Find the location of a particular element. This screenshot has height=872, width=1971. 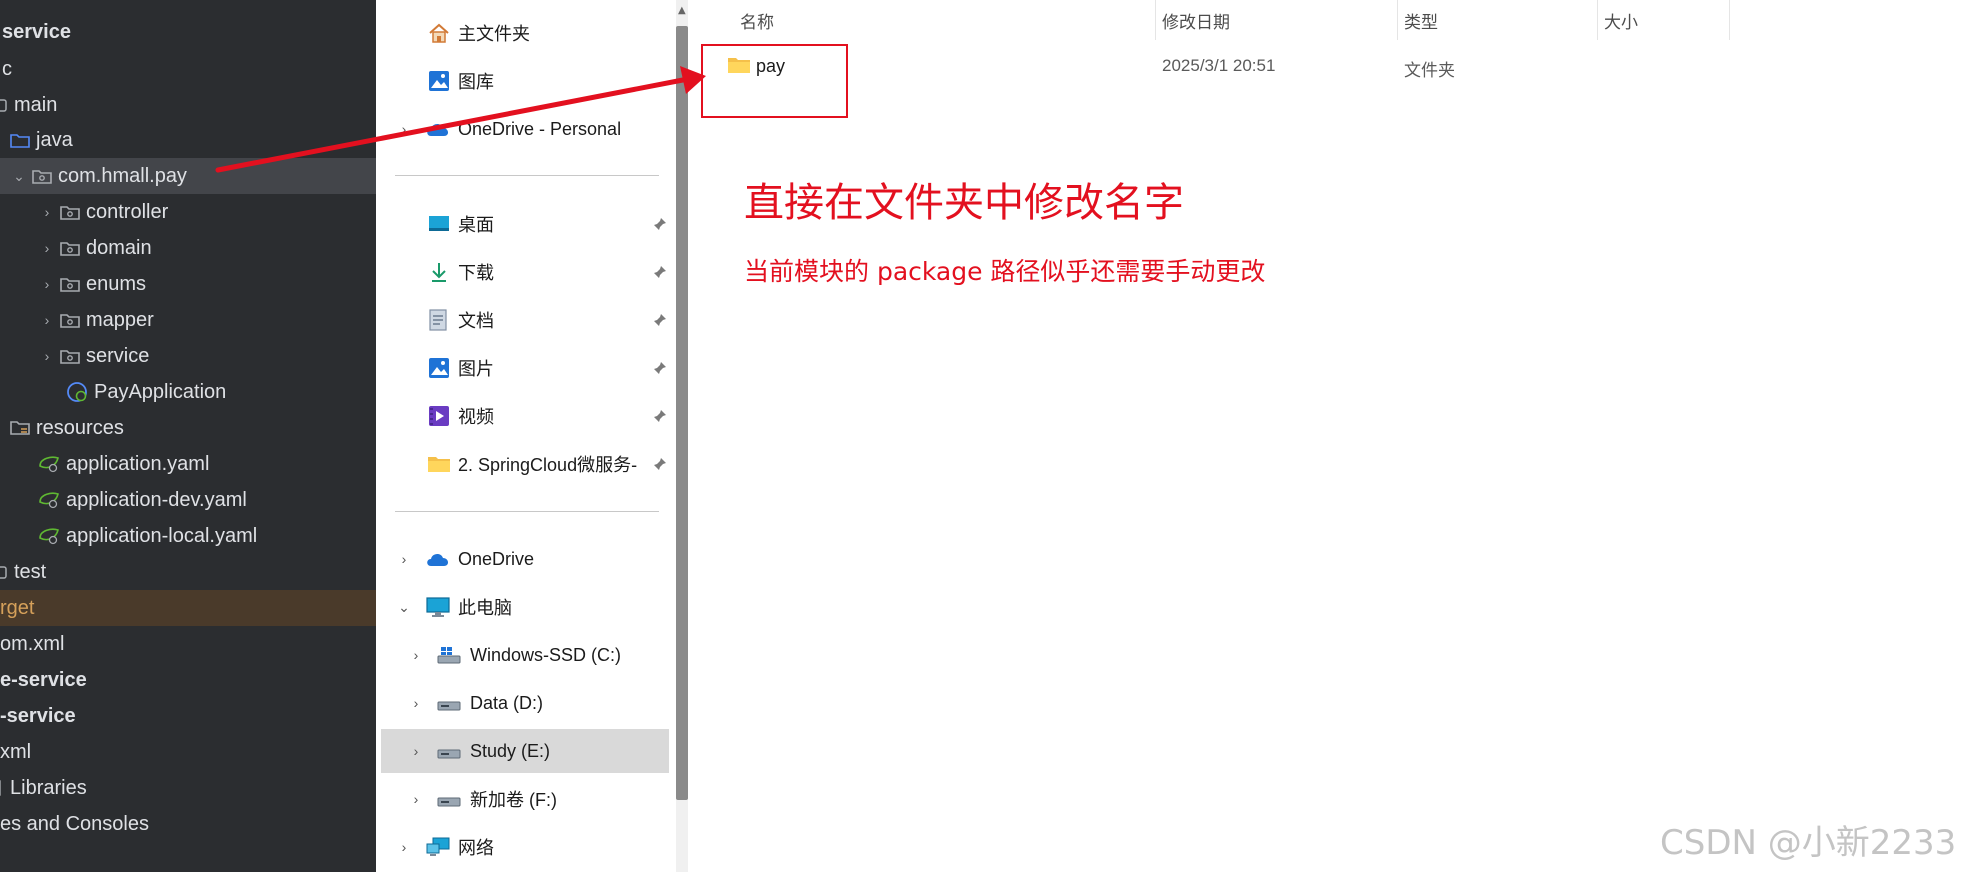

source-folder-icon is located at coordinates (20, 140).